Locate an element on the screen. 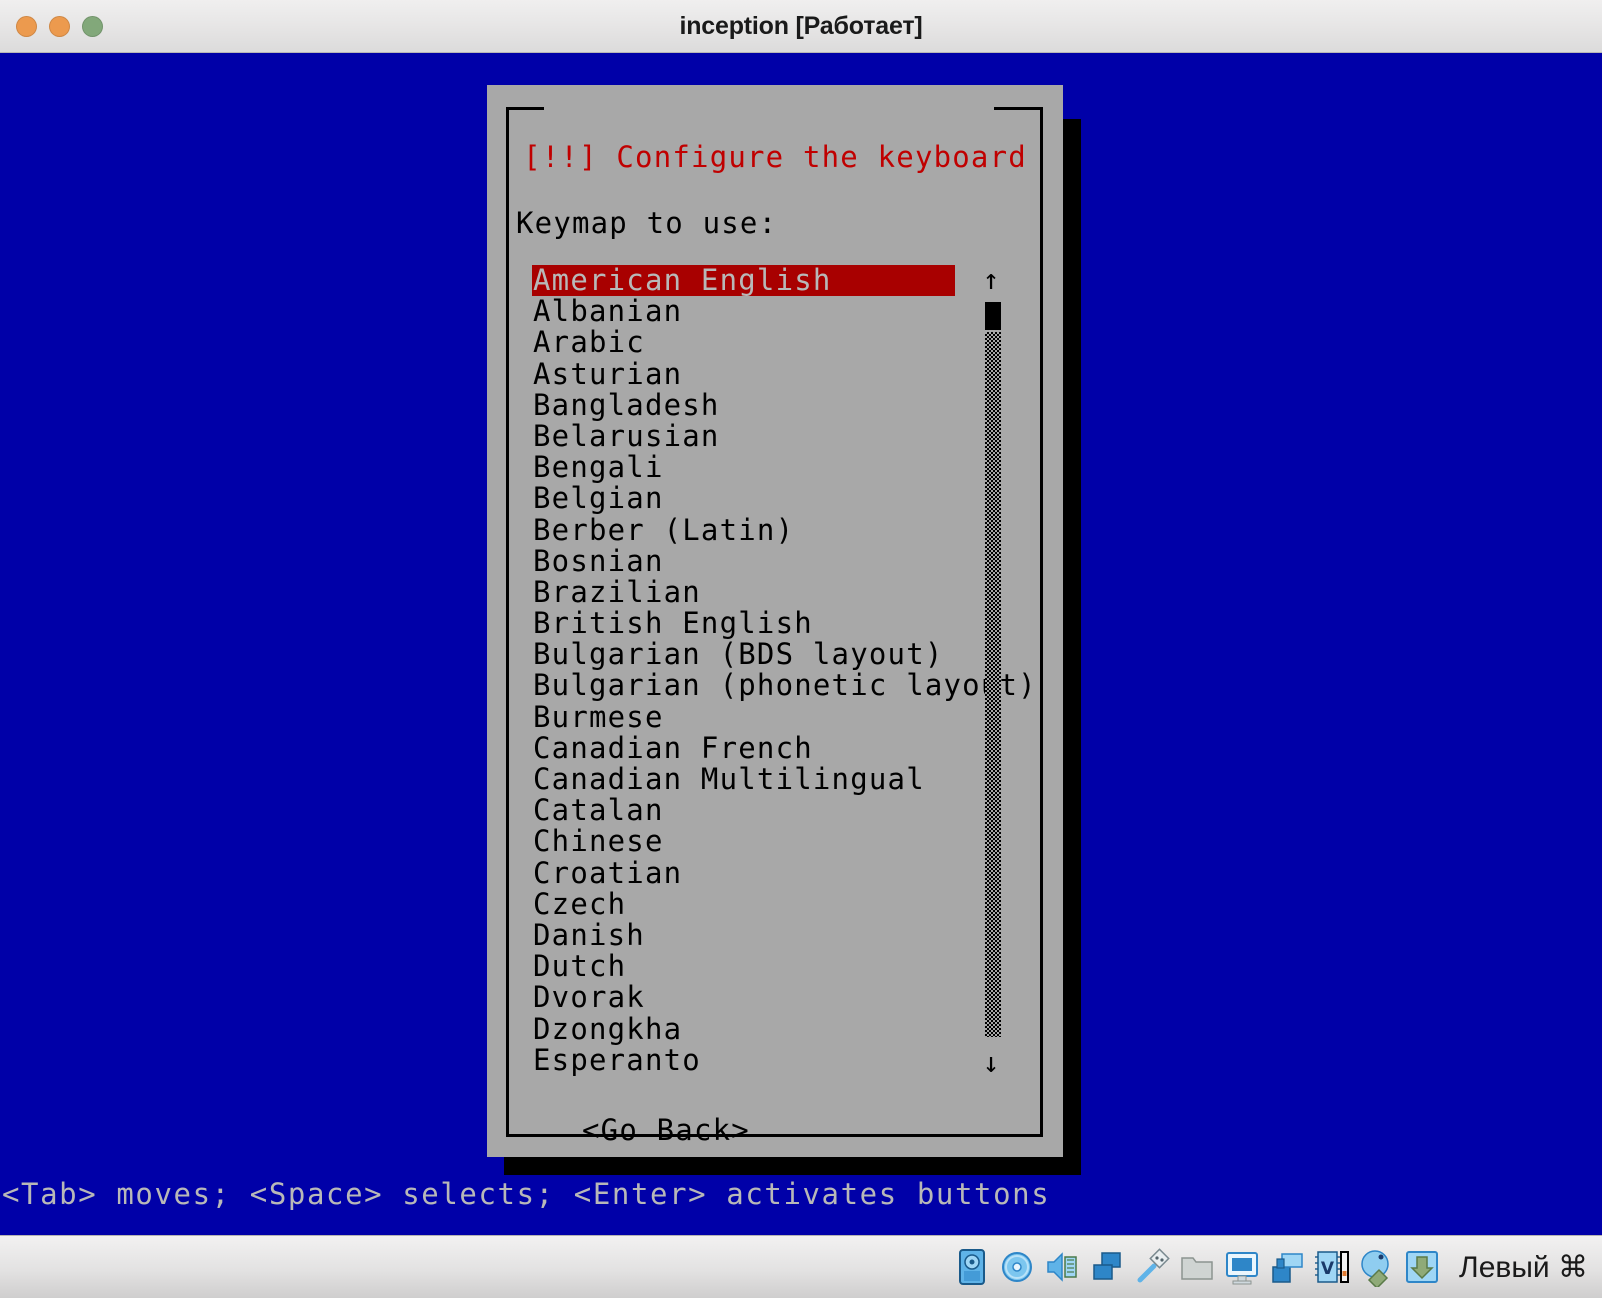 Image resolution: width=1602 pixels, height=1298 pixels. display-icon is located at coordinates (1242, 1267).